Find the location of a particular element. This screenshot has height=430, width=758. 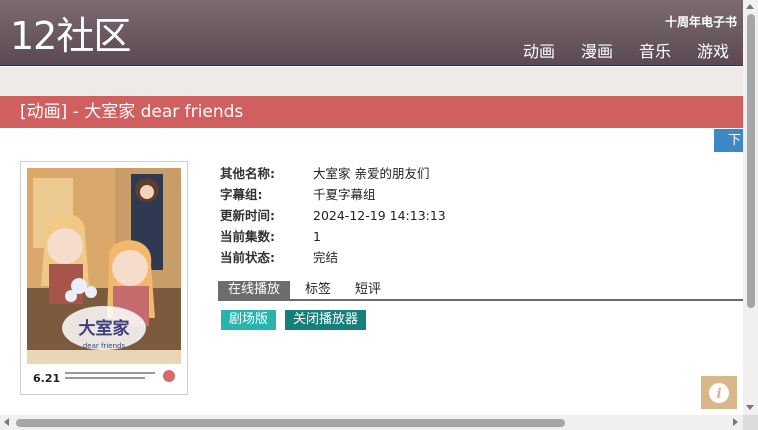

info-value: 完结 is located at coordinates (326, 257).